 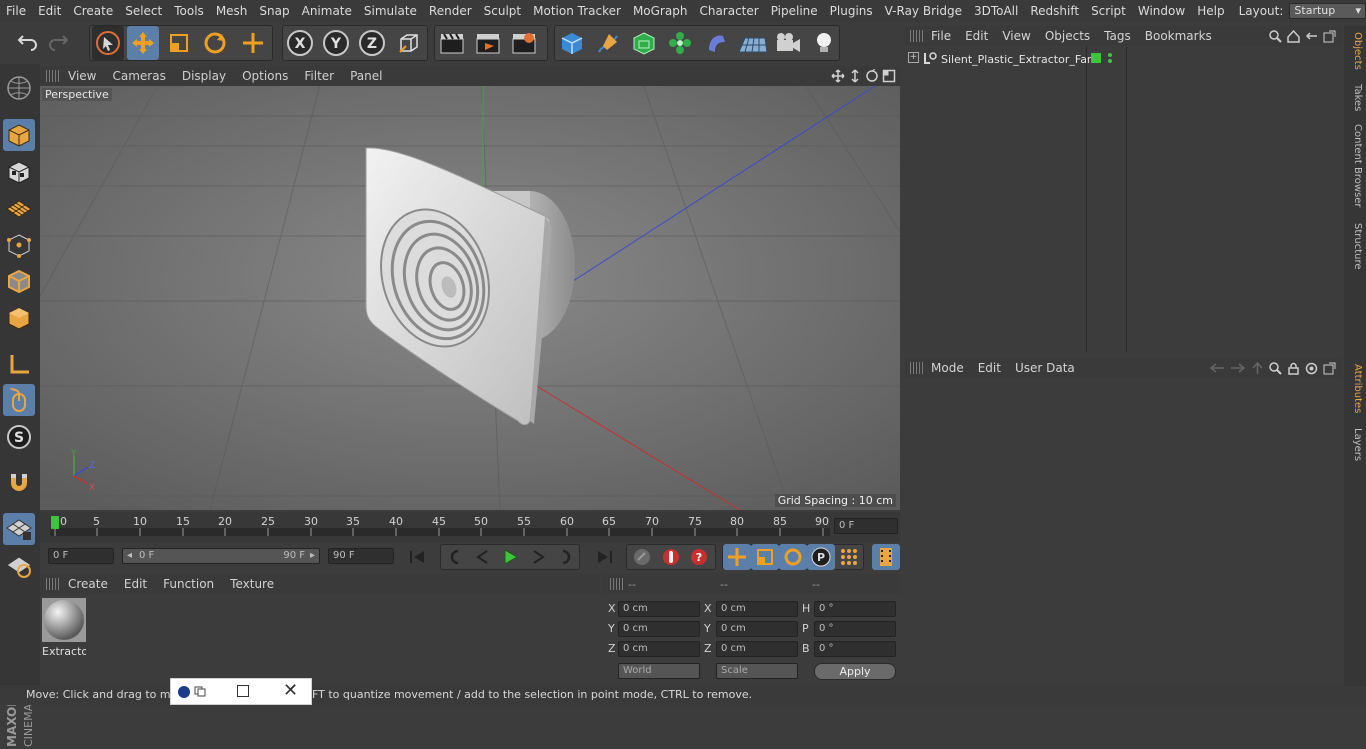 I want to click on make-editable-button, so click(x=19, y=88).